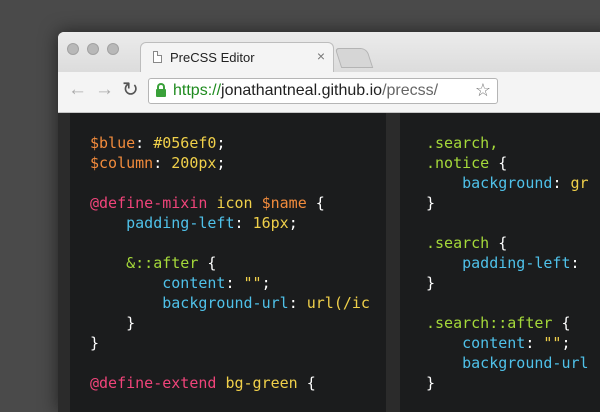  I want to click on code-token: icon, so click(234, 203).